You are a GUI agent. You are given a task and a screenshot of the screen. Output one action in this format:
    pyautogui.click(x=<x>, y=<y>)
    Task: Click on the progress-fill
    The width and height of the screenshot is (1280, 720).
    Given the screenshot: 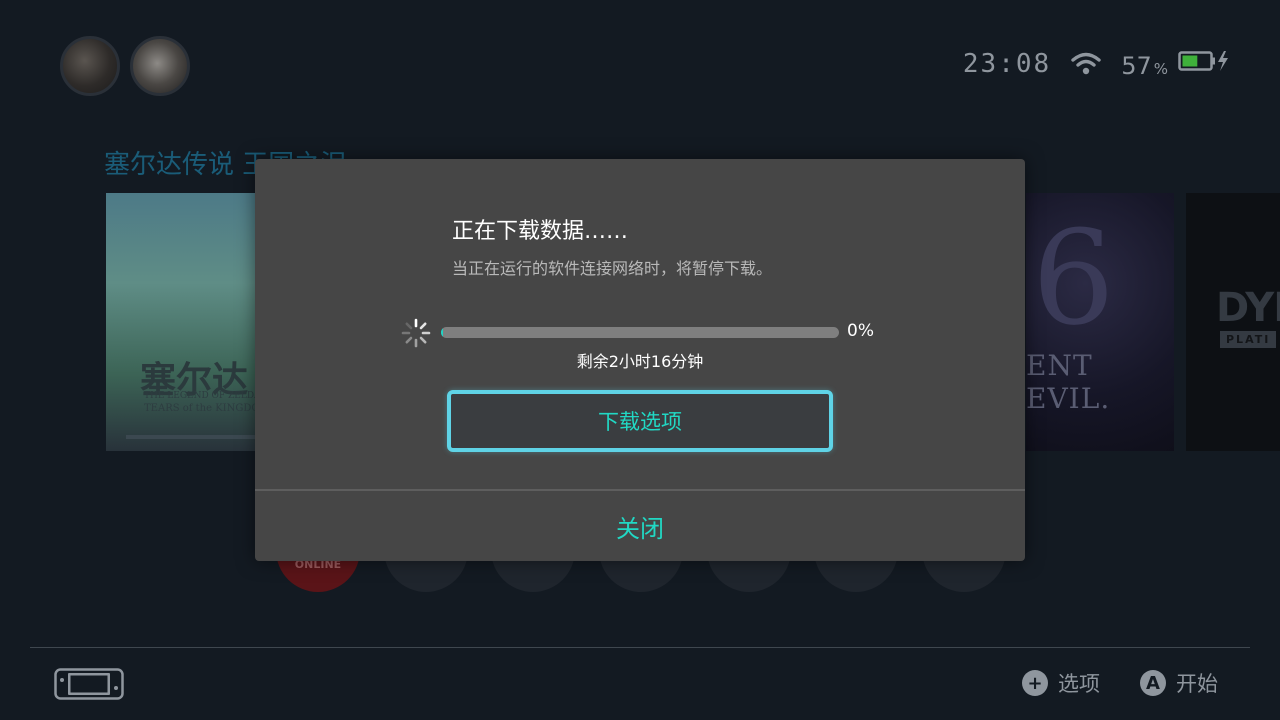 What is the action you would take?
    pyautogui.click(x=442, y=332)
    